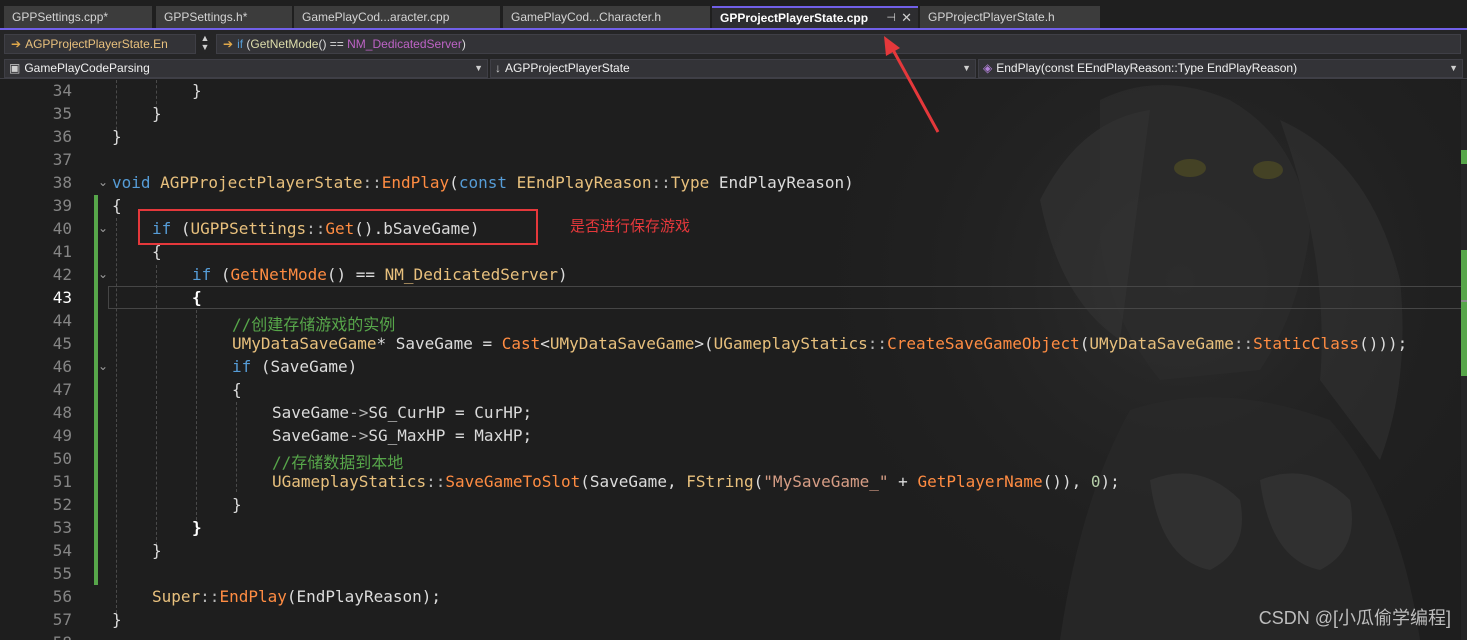 This screenshot has height=640, width=1467. I want to click on arrow-down-icon: ↓, so click(498, 68).